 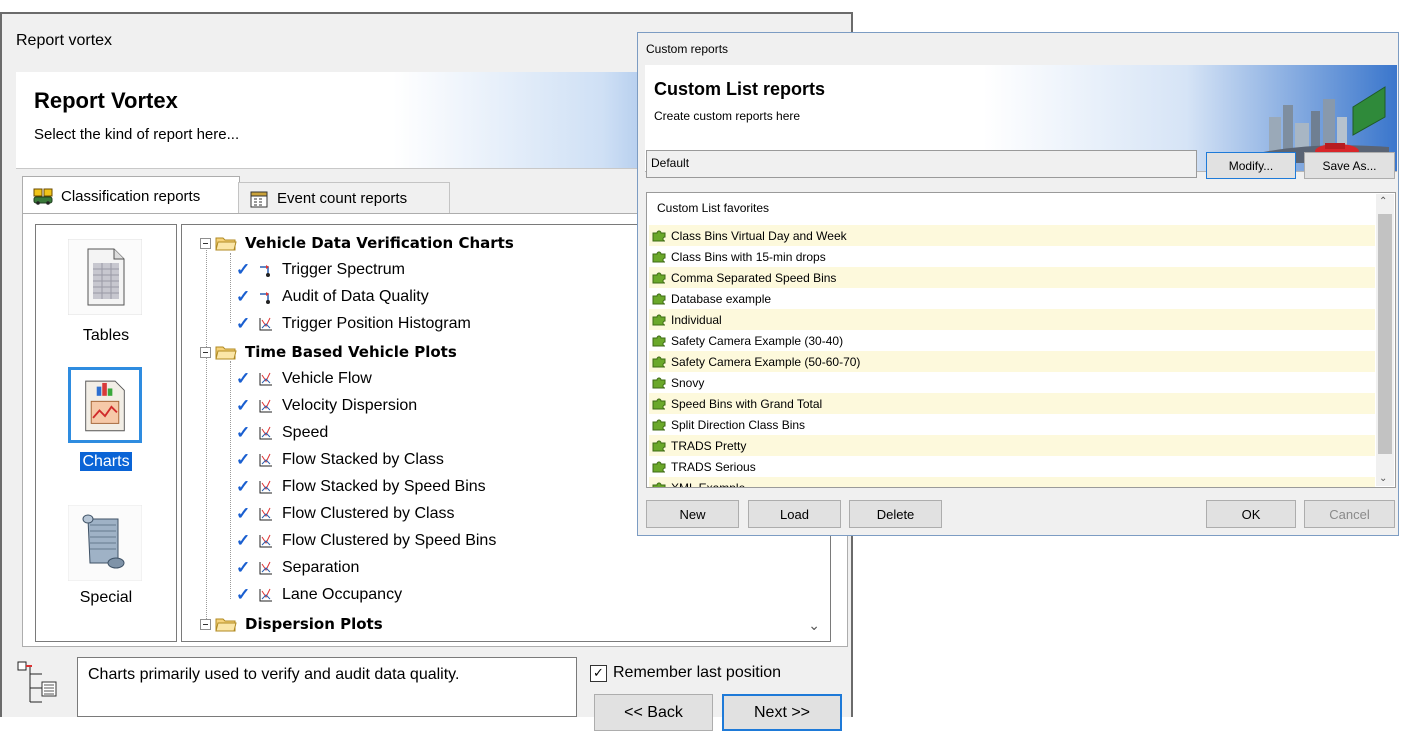 What do you see at coordinates (321, 567) in the screenshot?
I see `tree-item-label: Separation` at bounding box center [321, 567].